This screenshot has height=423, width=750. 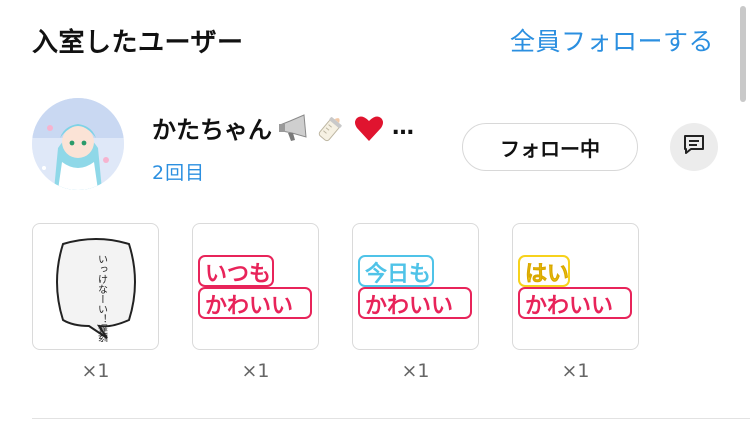 I want to click on kyoumo-kawaii-stamp: 今日も かわいい, so click(x=415, y=286).